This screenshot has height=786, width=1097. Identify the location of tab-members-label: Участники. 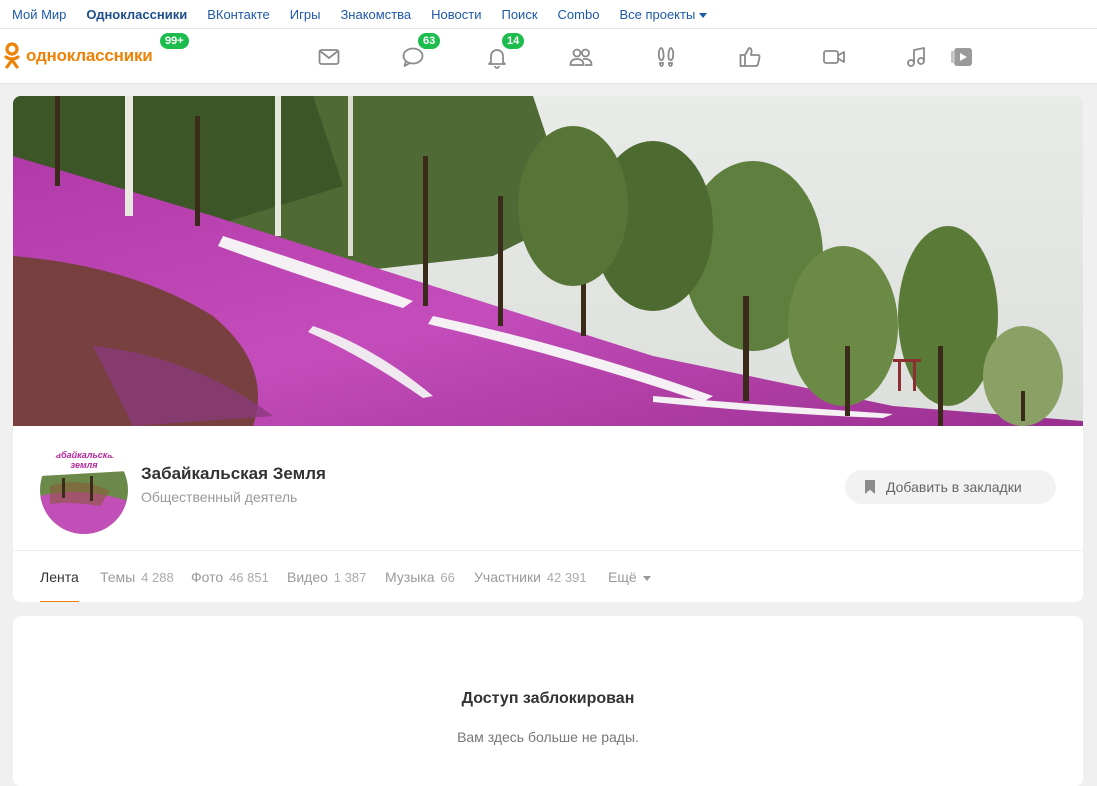
(507, 577).